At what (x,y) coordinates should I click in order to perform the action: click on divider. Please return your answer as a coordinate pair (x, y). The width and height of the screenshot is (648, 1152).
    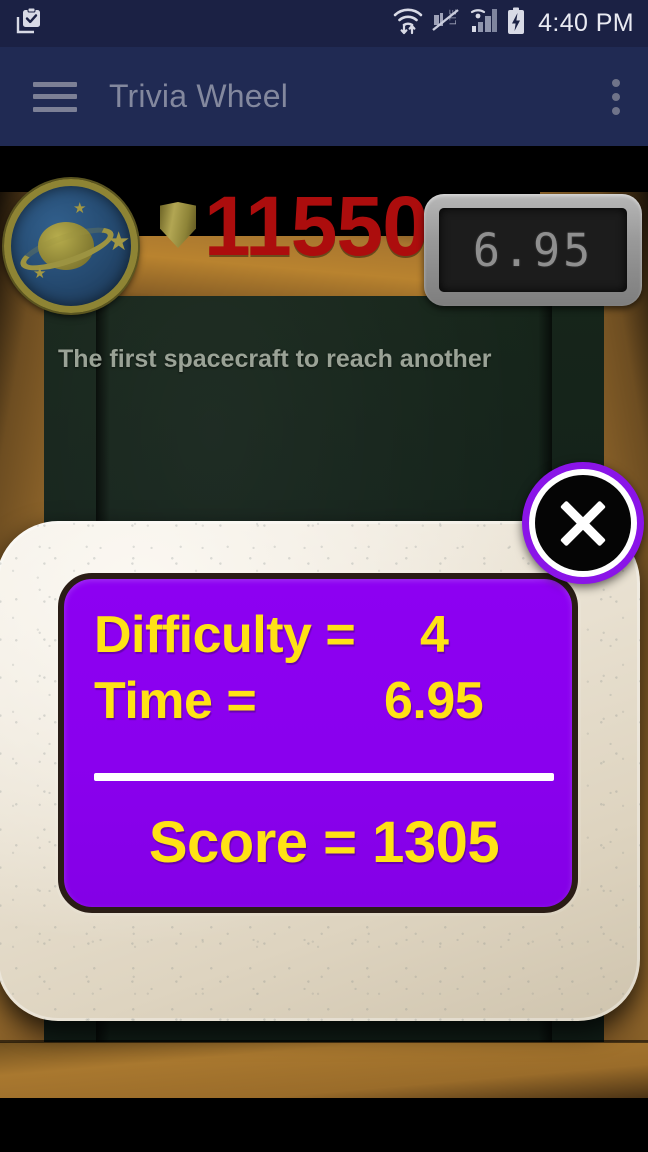
    Looking at the image, I should click on (324, 777).